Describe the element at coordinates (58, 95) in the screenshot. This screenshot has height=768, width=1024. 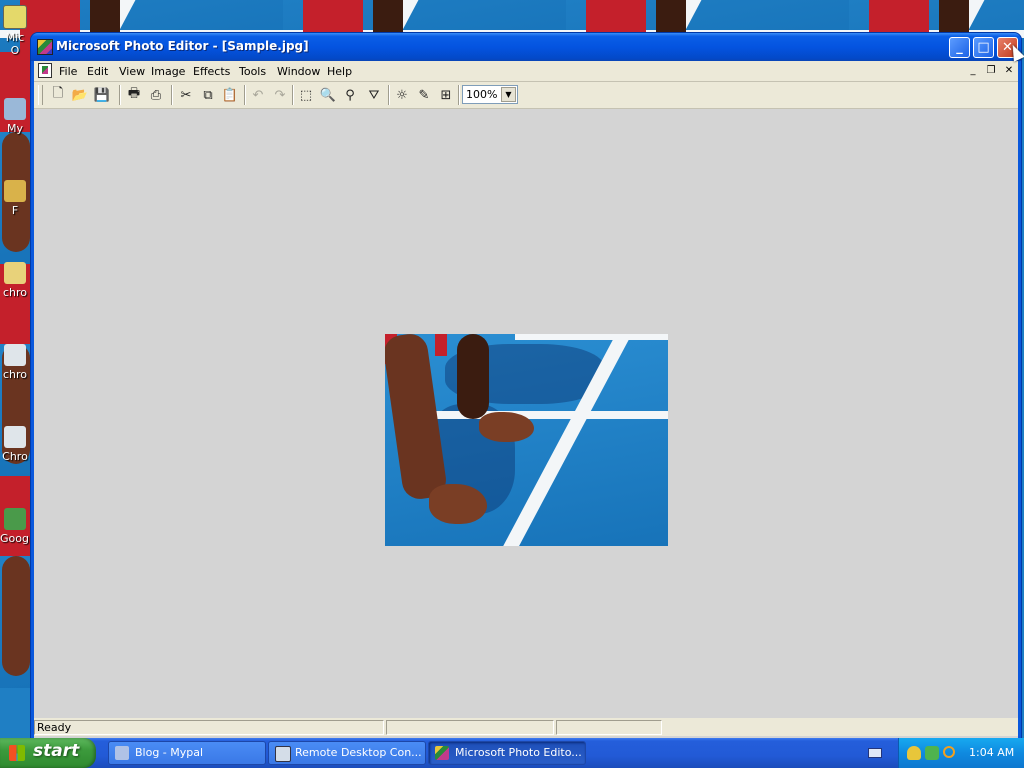
I see `new-icon: 🗋` at that location.